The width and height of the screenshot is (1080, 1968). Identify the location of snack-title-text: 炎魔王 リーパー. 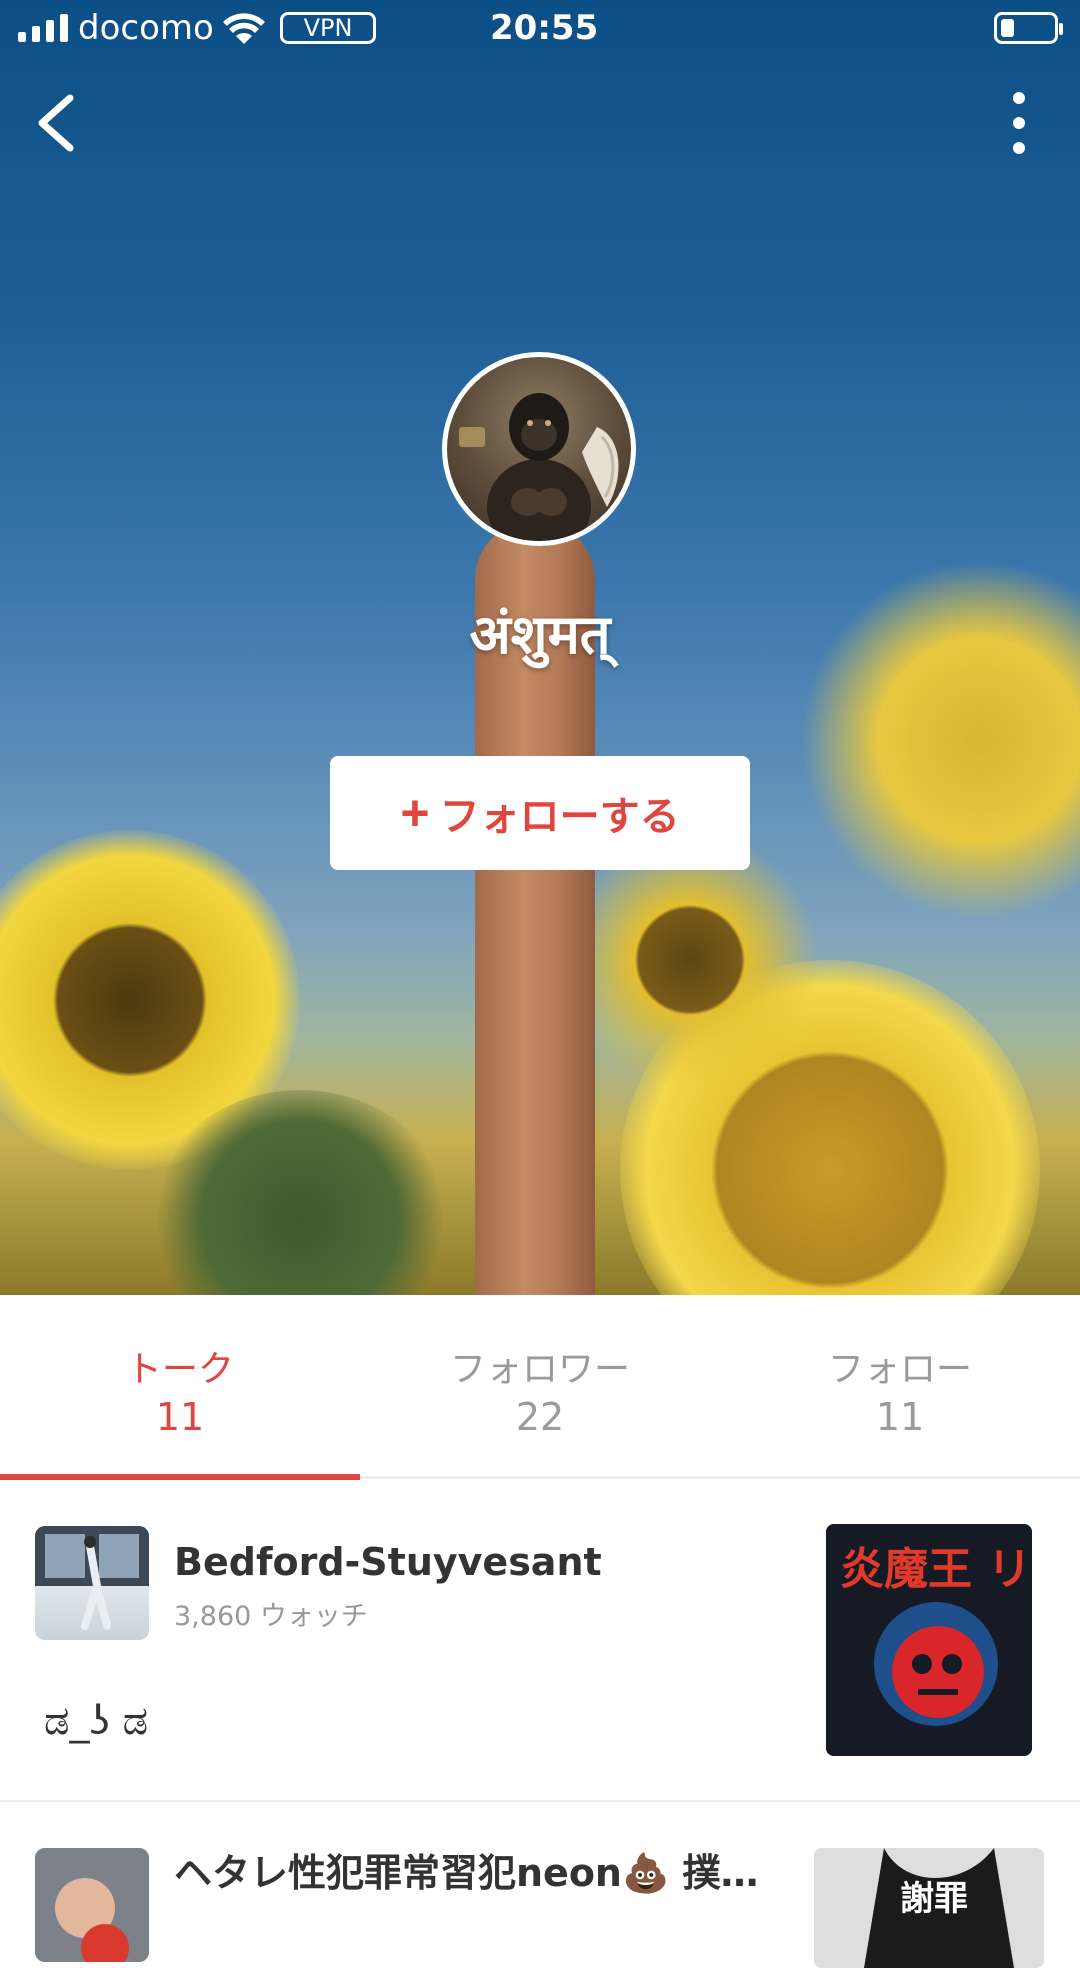
(936, 1569).